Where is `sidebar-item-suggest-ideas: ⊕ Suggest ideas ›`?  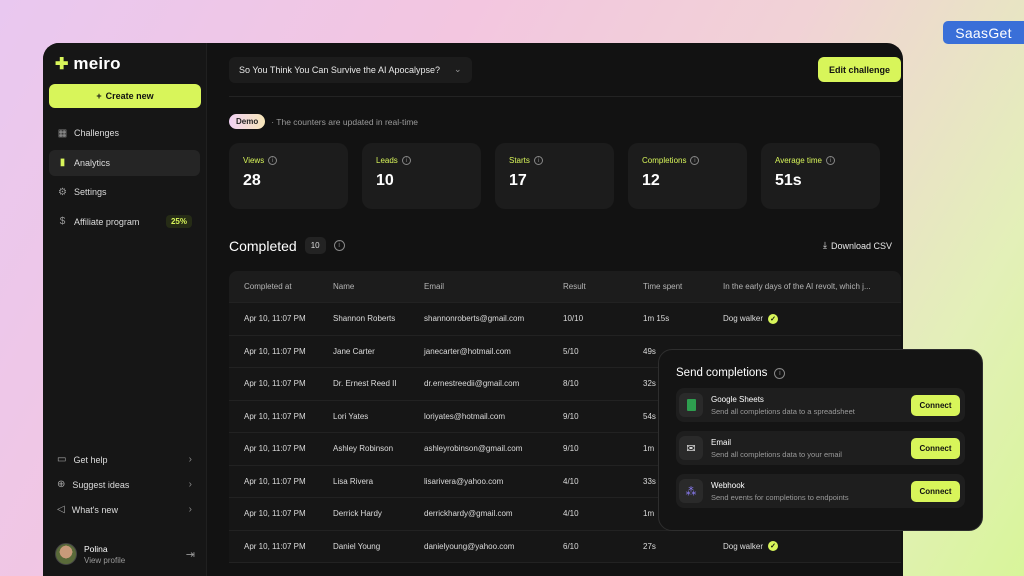 sidebar-item-suggest-ideas: ⊕ Suggest ideas › is located at coordinates (124, 484).